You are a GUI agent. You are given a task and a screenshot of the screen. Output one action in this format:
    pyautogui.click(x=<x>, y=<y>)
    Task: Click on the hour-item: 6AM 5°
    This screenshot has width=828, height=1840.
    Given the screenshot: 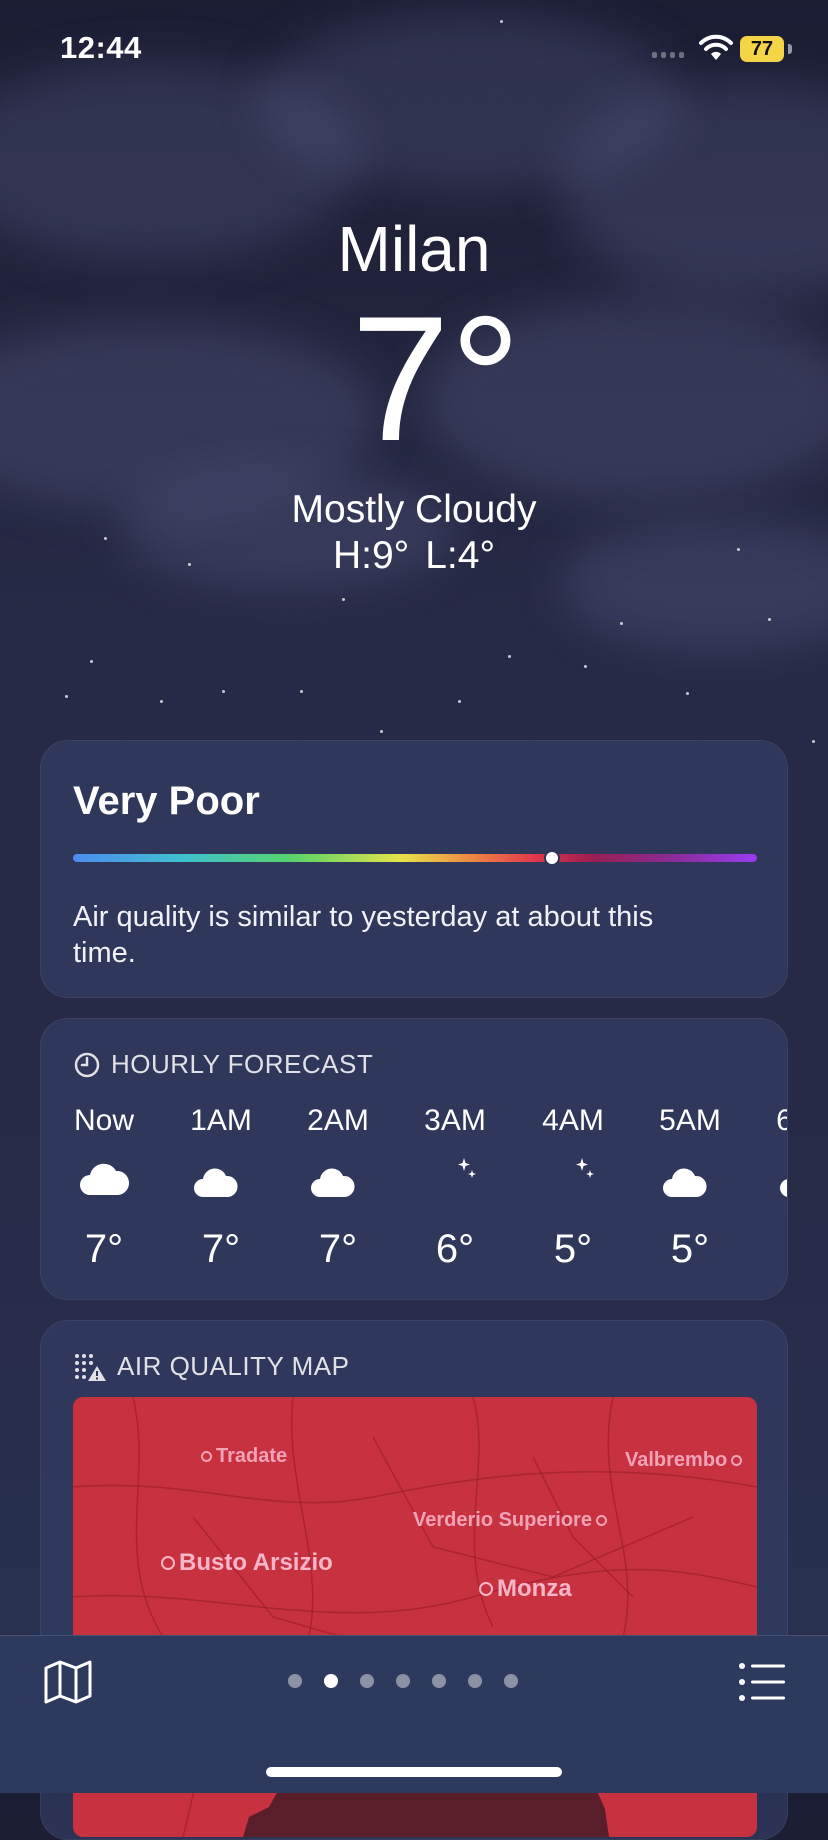 What is the action you would take?
    pyautogui.click(x=772, y=1186)
    